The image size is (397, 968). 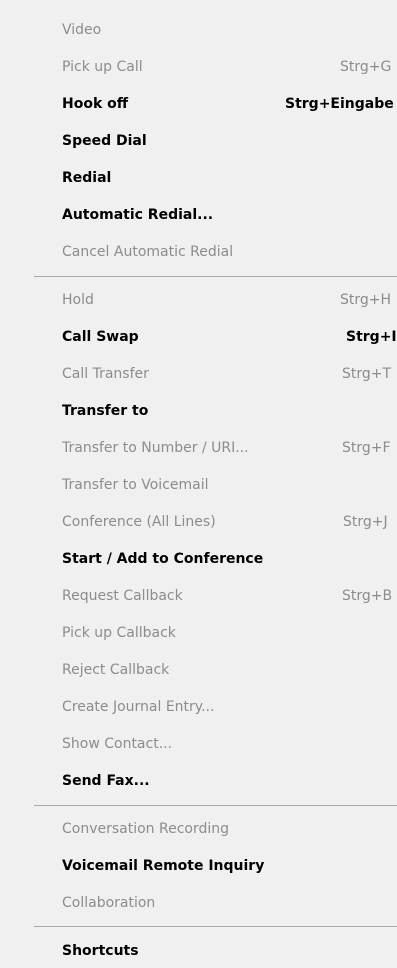 I want to click on menu-item-label: Start / Add to Conference, so click(x=163, y=559).